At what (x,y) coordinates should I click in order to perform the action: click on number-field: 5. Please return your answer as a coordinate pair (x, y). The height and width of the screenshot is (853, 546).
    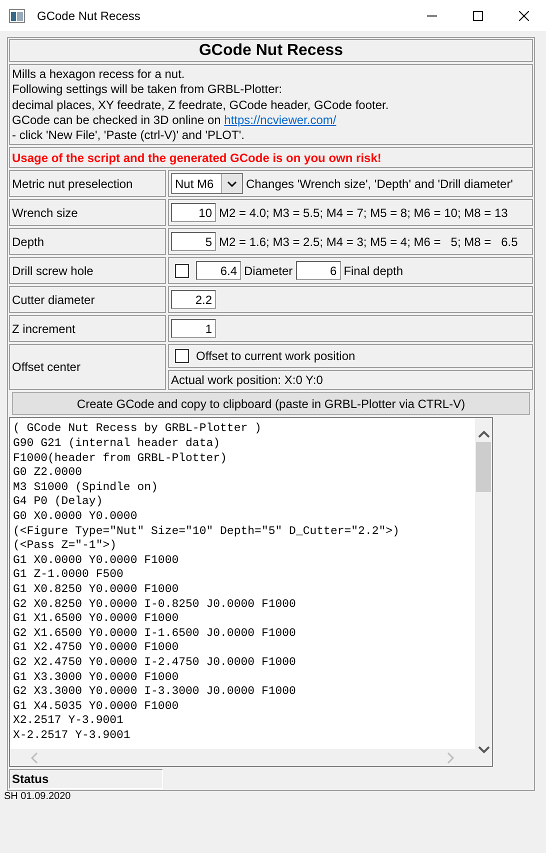
    Looking at the image, I should click on (193, 242).